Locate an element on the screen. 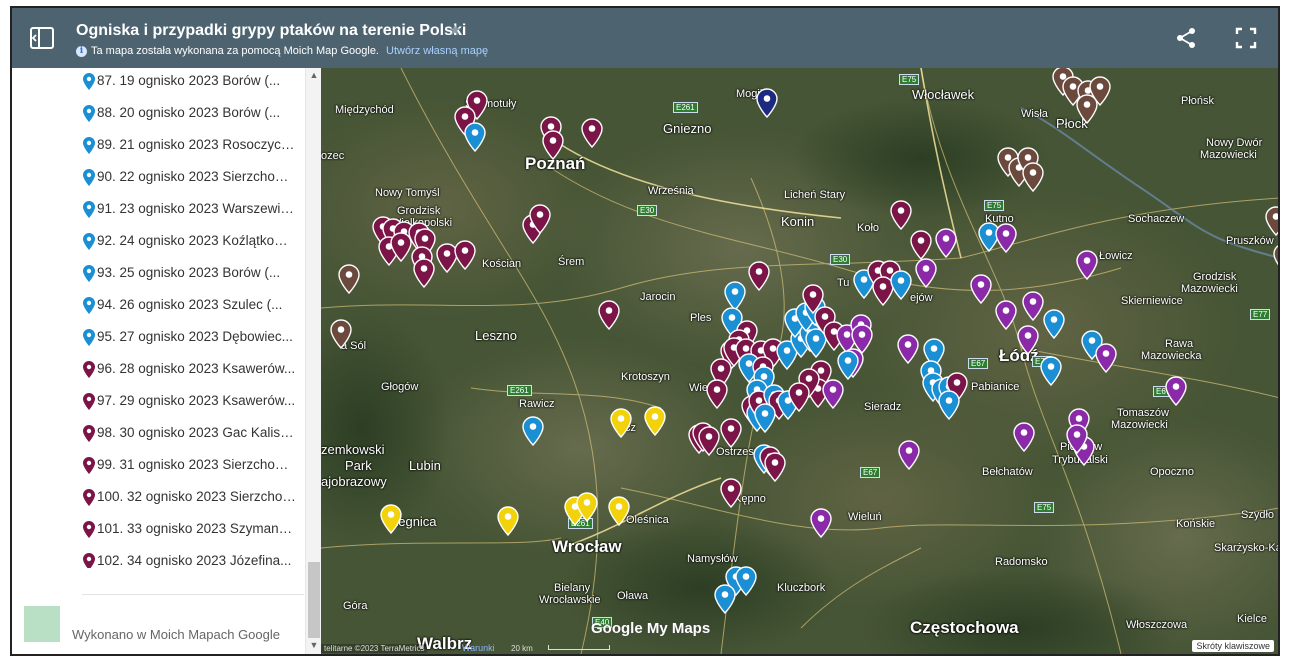 The image size is (1289, 664). scroll-thumb is located at coordinates (314, 600).